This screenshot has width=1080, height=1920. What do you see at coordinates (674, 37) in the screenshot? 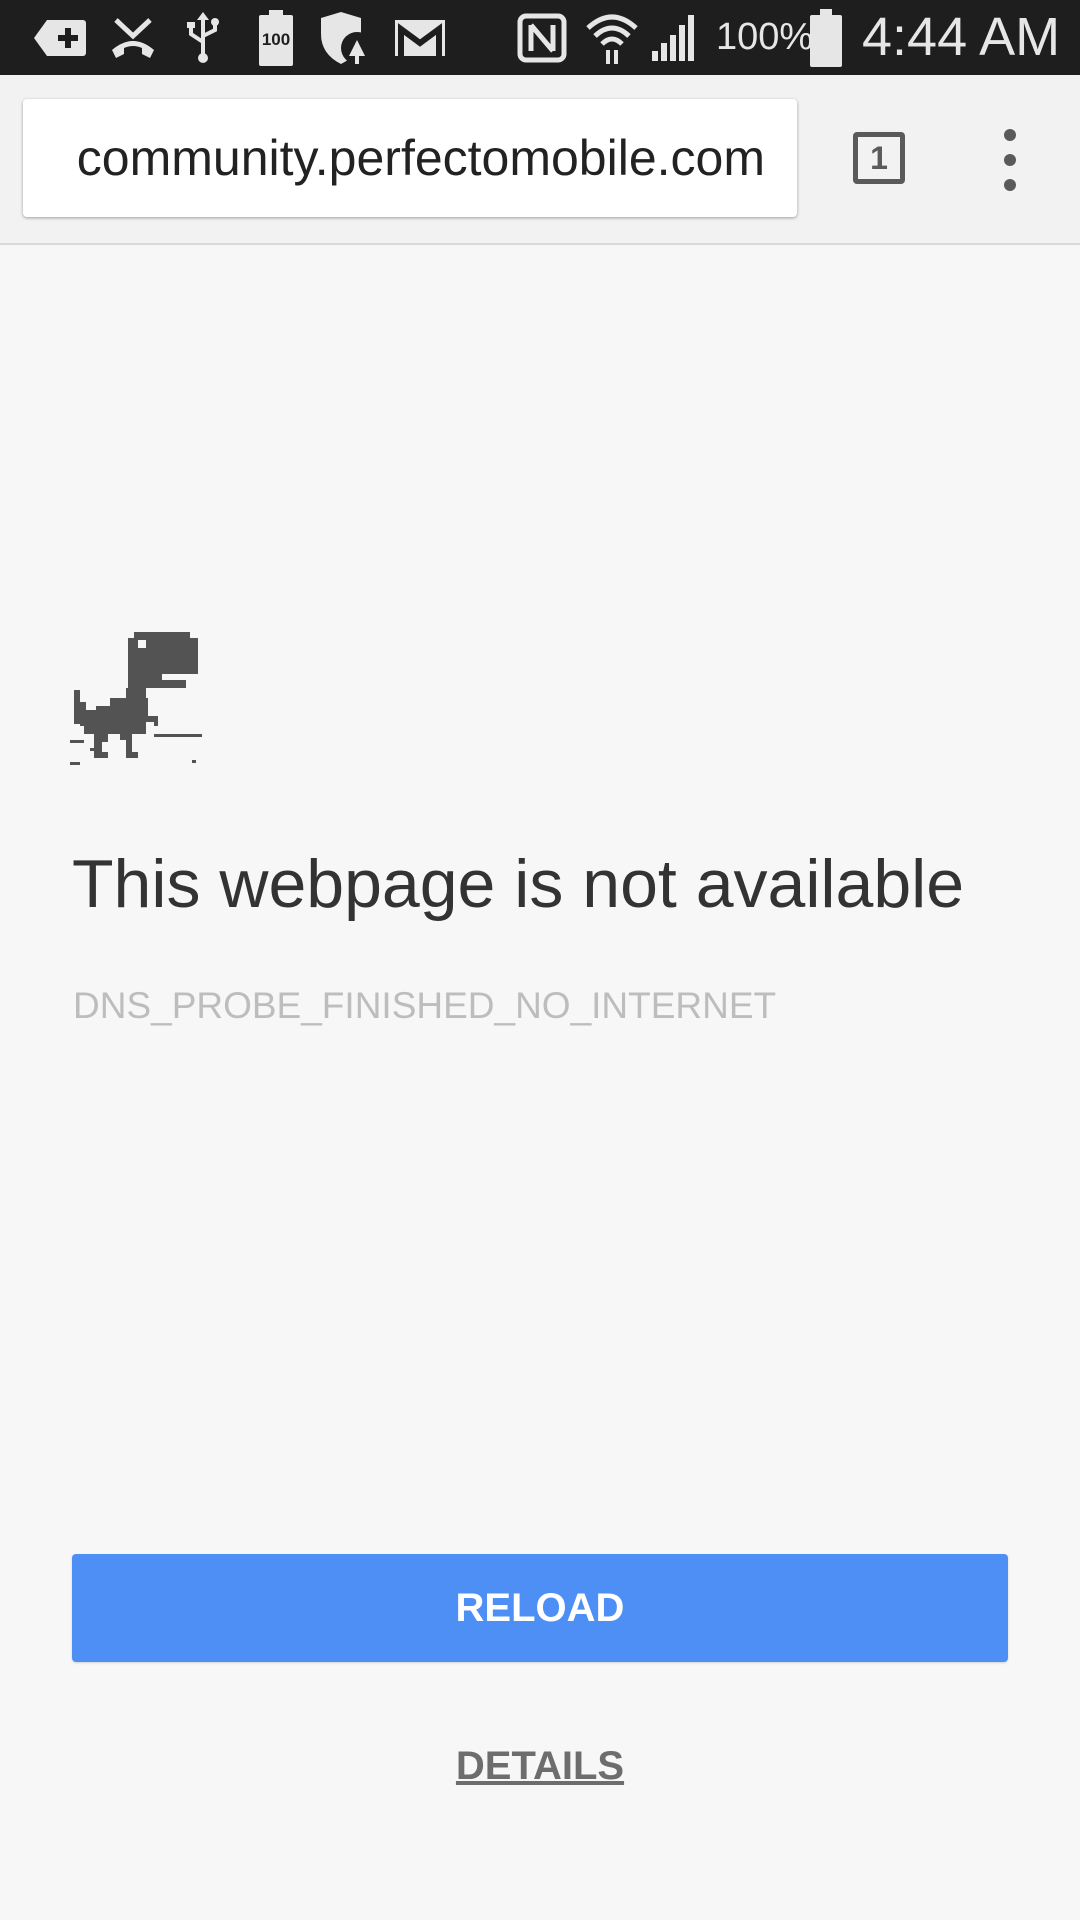
I see `signal-icon` at bounding box center [674, 37].